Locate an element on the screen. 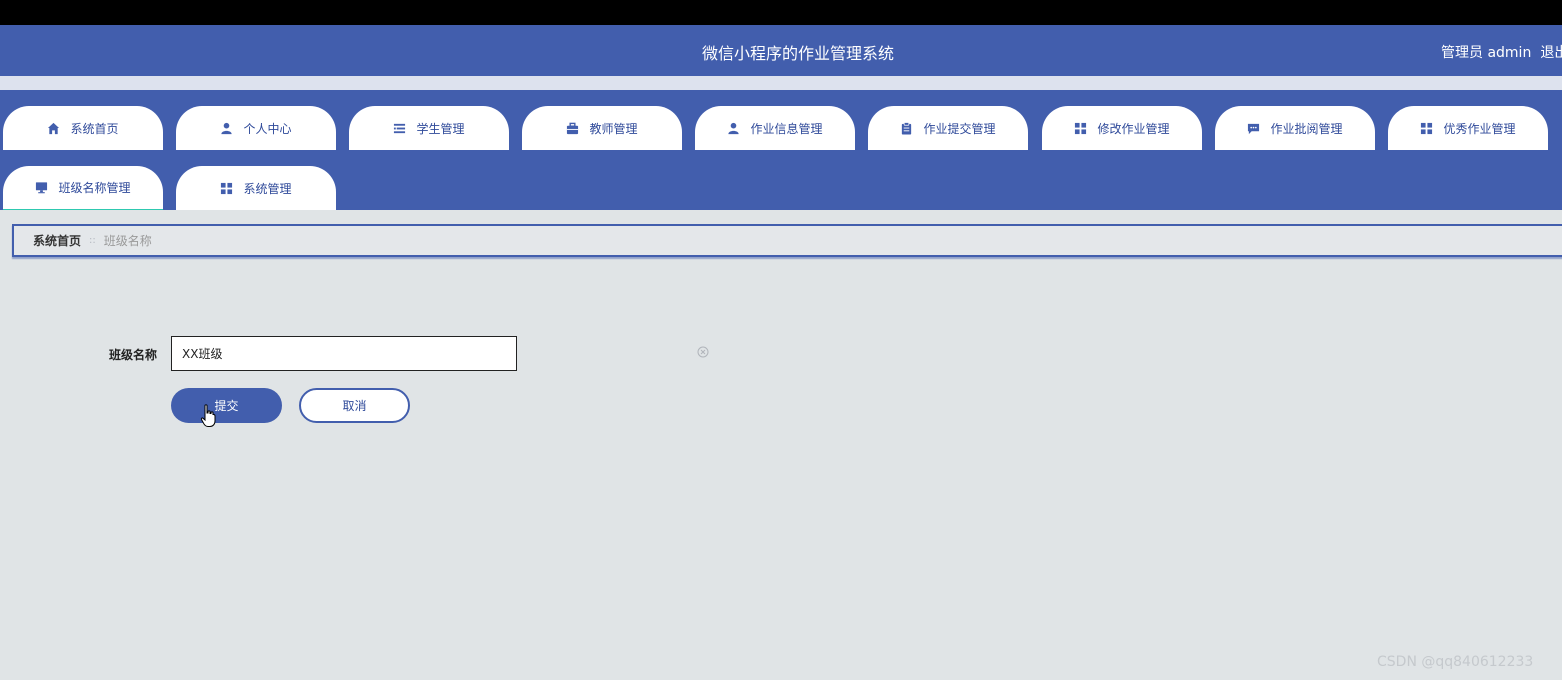 The image size is (1562, 680). nav-tab-label: 教师管理 is located at coordinates (613, 128).